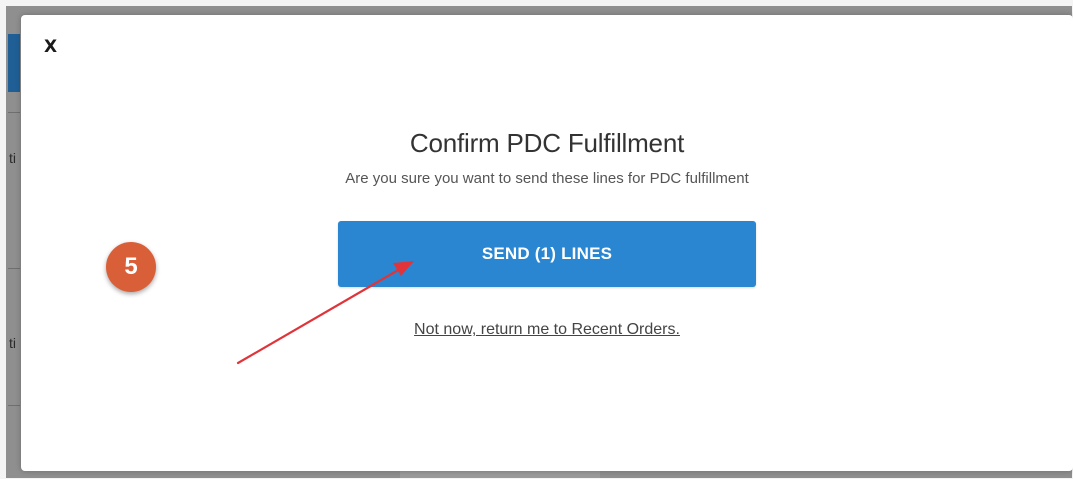 This screenshot has width=1073, height=479. Describe the element at coordinates (547, 143) in the screenshot. I see `dialog-title: Confirm PDC Fulfillment` at that location.